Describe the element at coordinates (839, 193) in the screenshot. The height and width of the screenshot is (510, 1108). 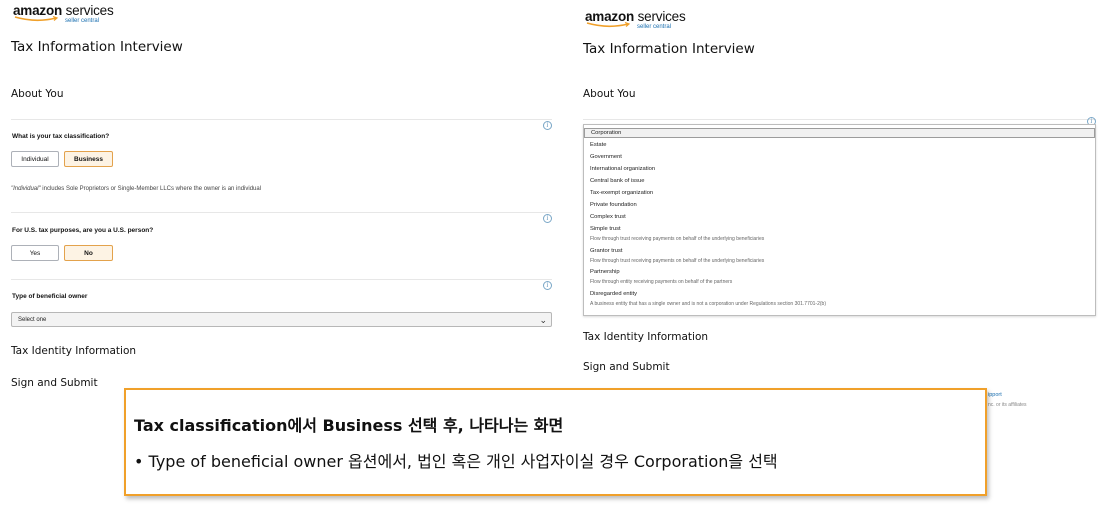
I see `option-tax-exempt-organization: Tax-exempt organization` at that location.